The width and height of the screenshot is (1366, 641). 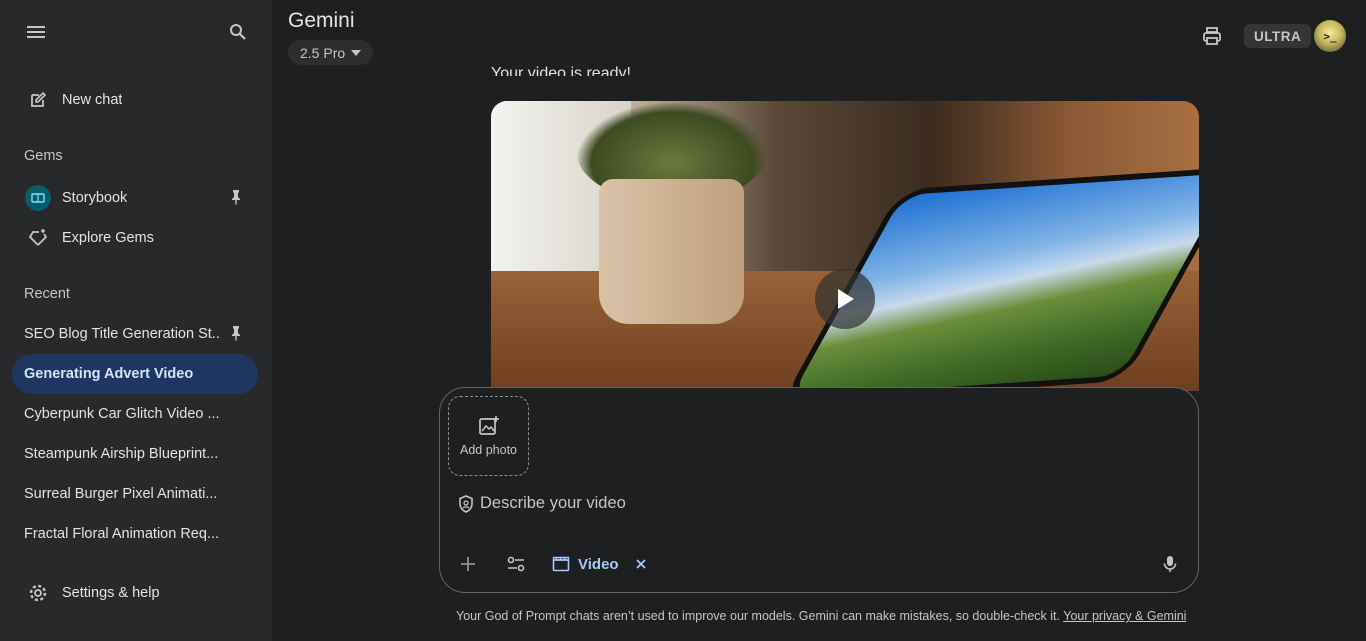 I want to click on video-mode-chip: Video, so click(x=600, y=564).